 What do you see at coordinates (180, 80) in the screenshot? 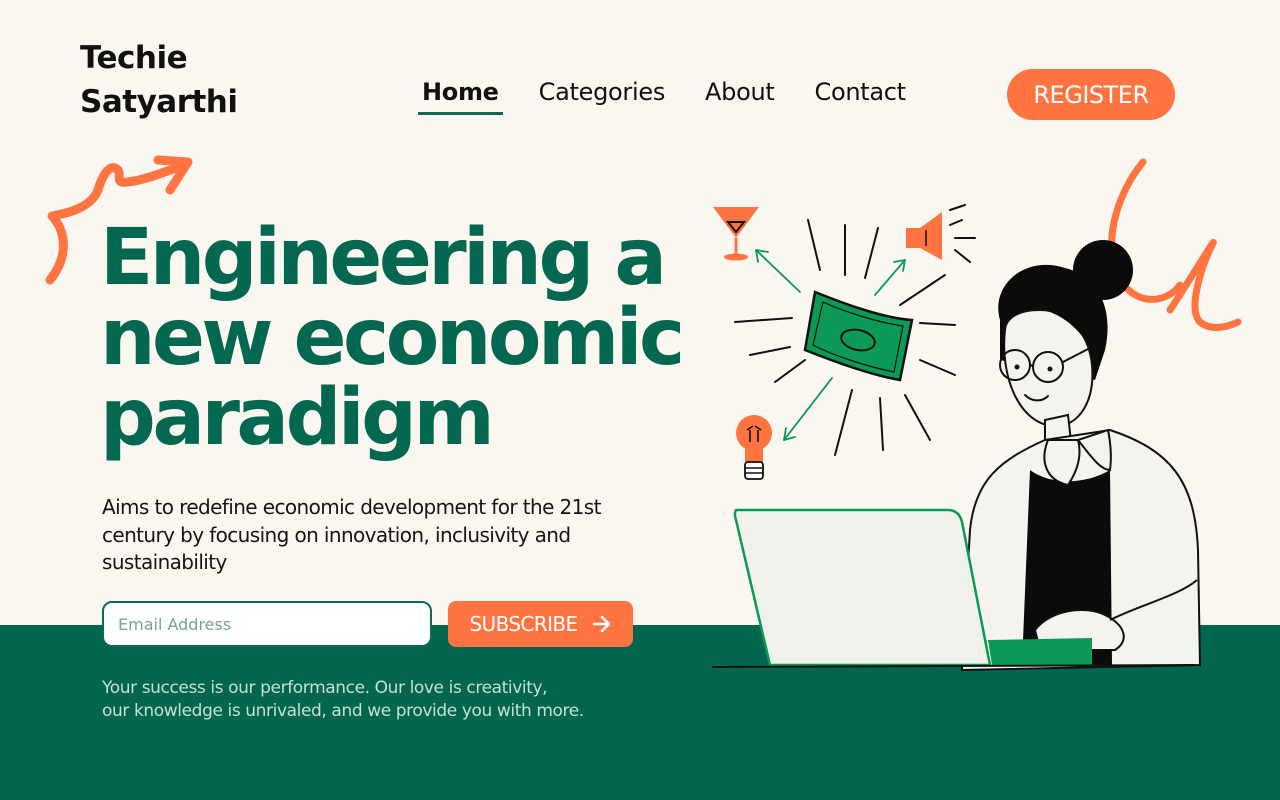
I see `brand-logo: Techie Satyarthi` at bounding box center [180, 80].